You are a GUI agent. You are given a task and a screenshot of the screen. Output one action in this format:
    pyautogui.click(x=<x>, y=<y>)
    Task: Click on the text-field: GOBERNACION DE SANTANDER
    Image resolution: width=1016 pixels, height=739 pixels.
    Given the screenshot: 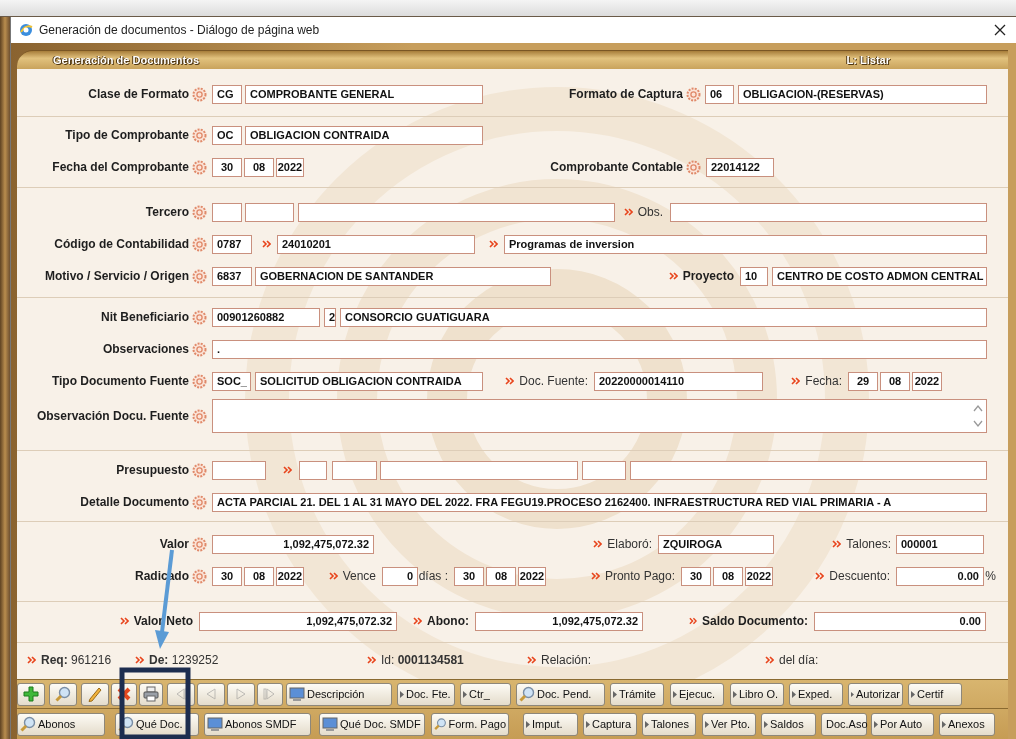 What is the action you would take?
    pyautogui.click(x=403, y=276)
    